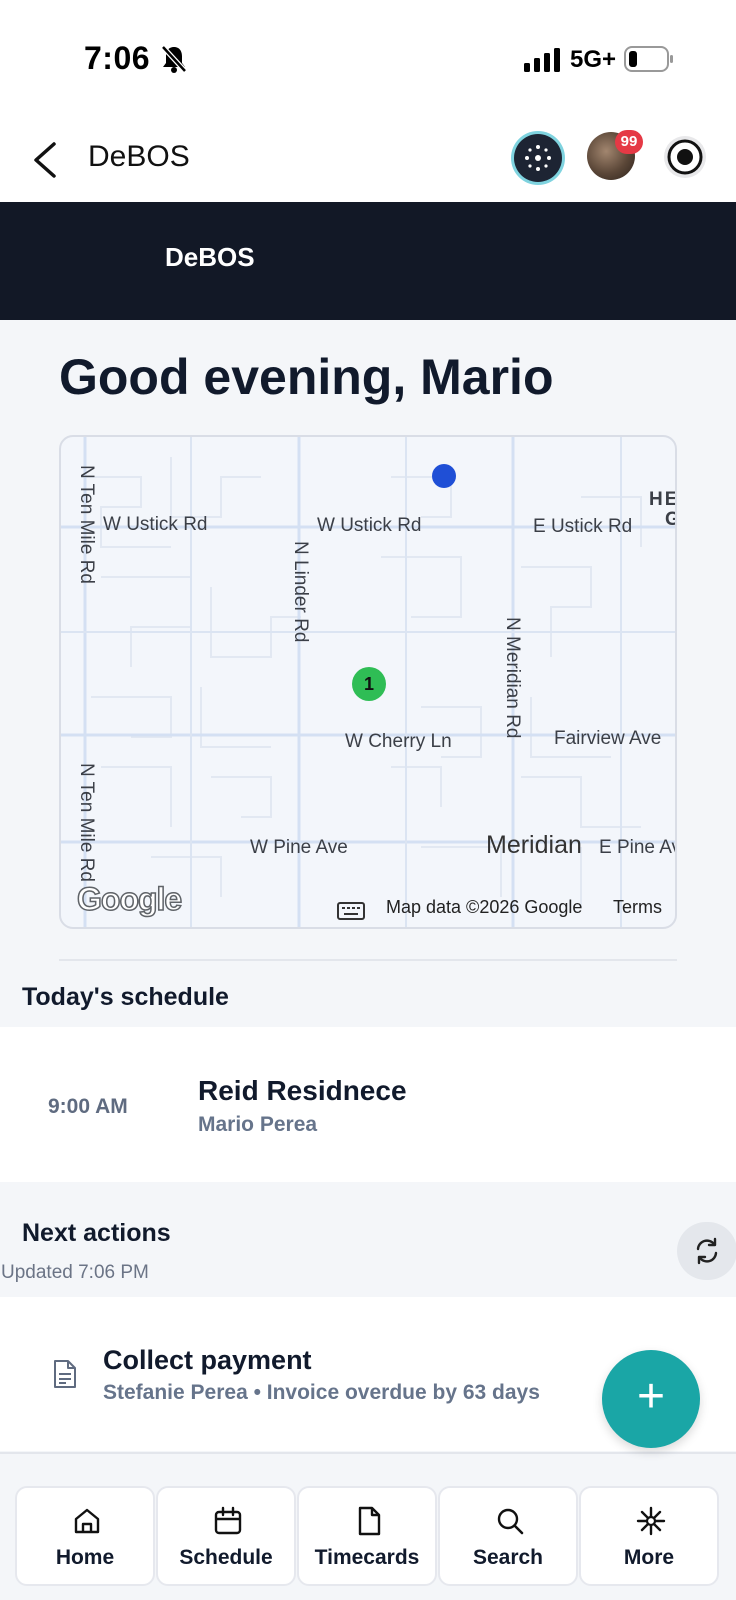  What do you see at coordinates (398, 741) in the screenshot?
I see `road-label: W Cherry Ln` at bounding box center [398, 741].